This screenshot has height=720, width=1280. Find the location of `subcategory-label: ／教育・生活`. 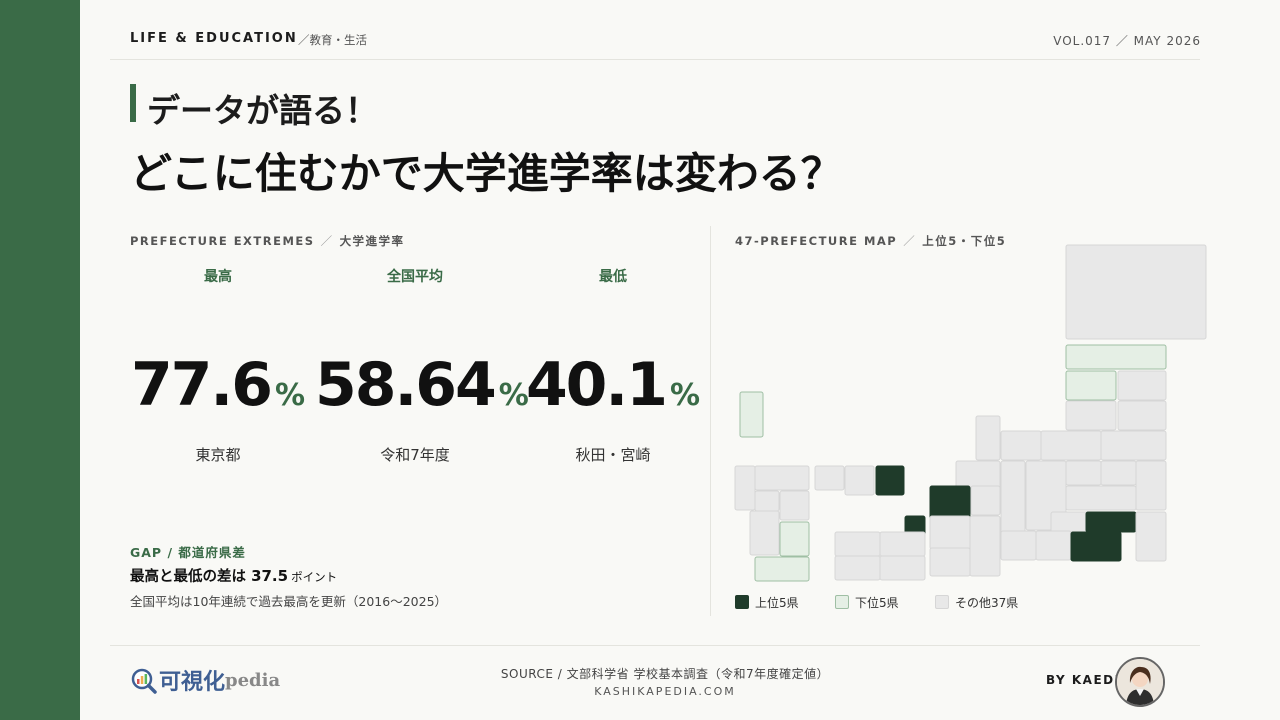

subcategory-label: ／教育・生活 is located at coordinates (332, 40).